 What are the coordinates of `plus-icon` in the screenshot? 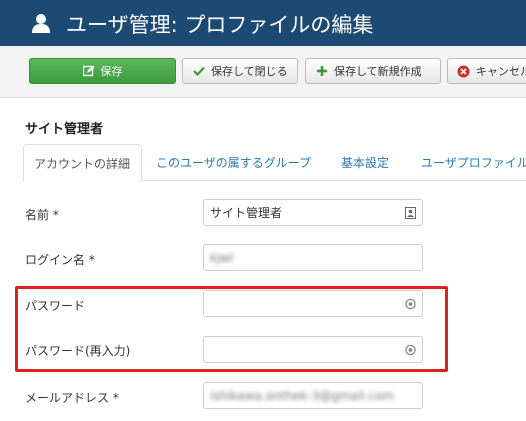 It's located at (322, 71).